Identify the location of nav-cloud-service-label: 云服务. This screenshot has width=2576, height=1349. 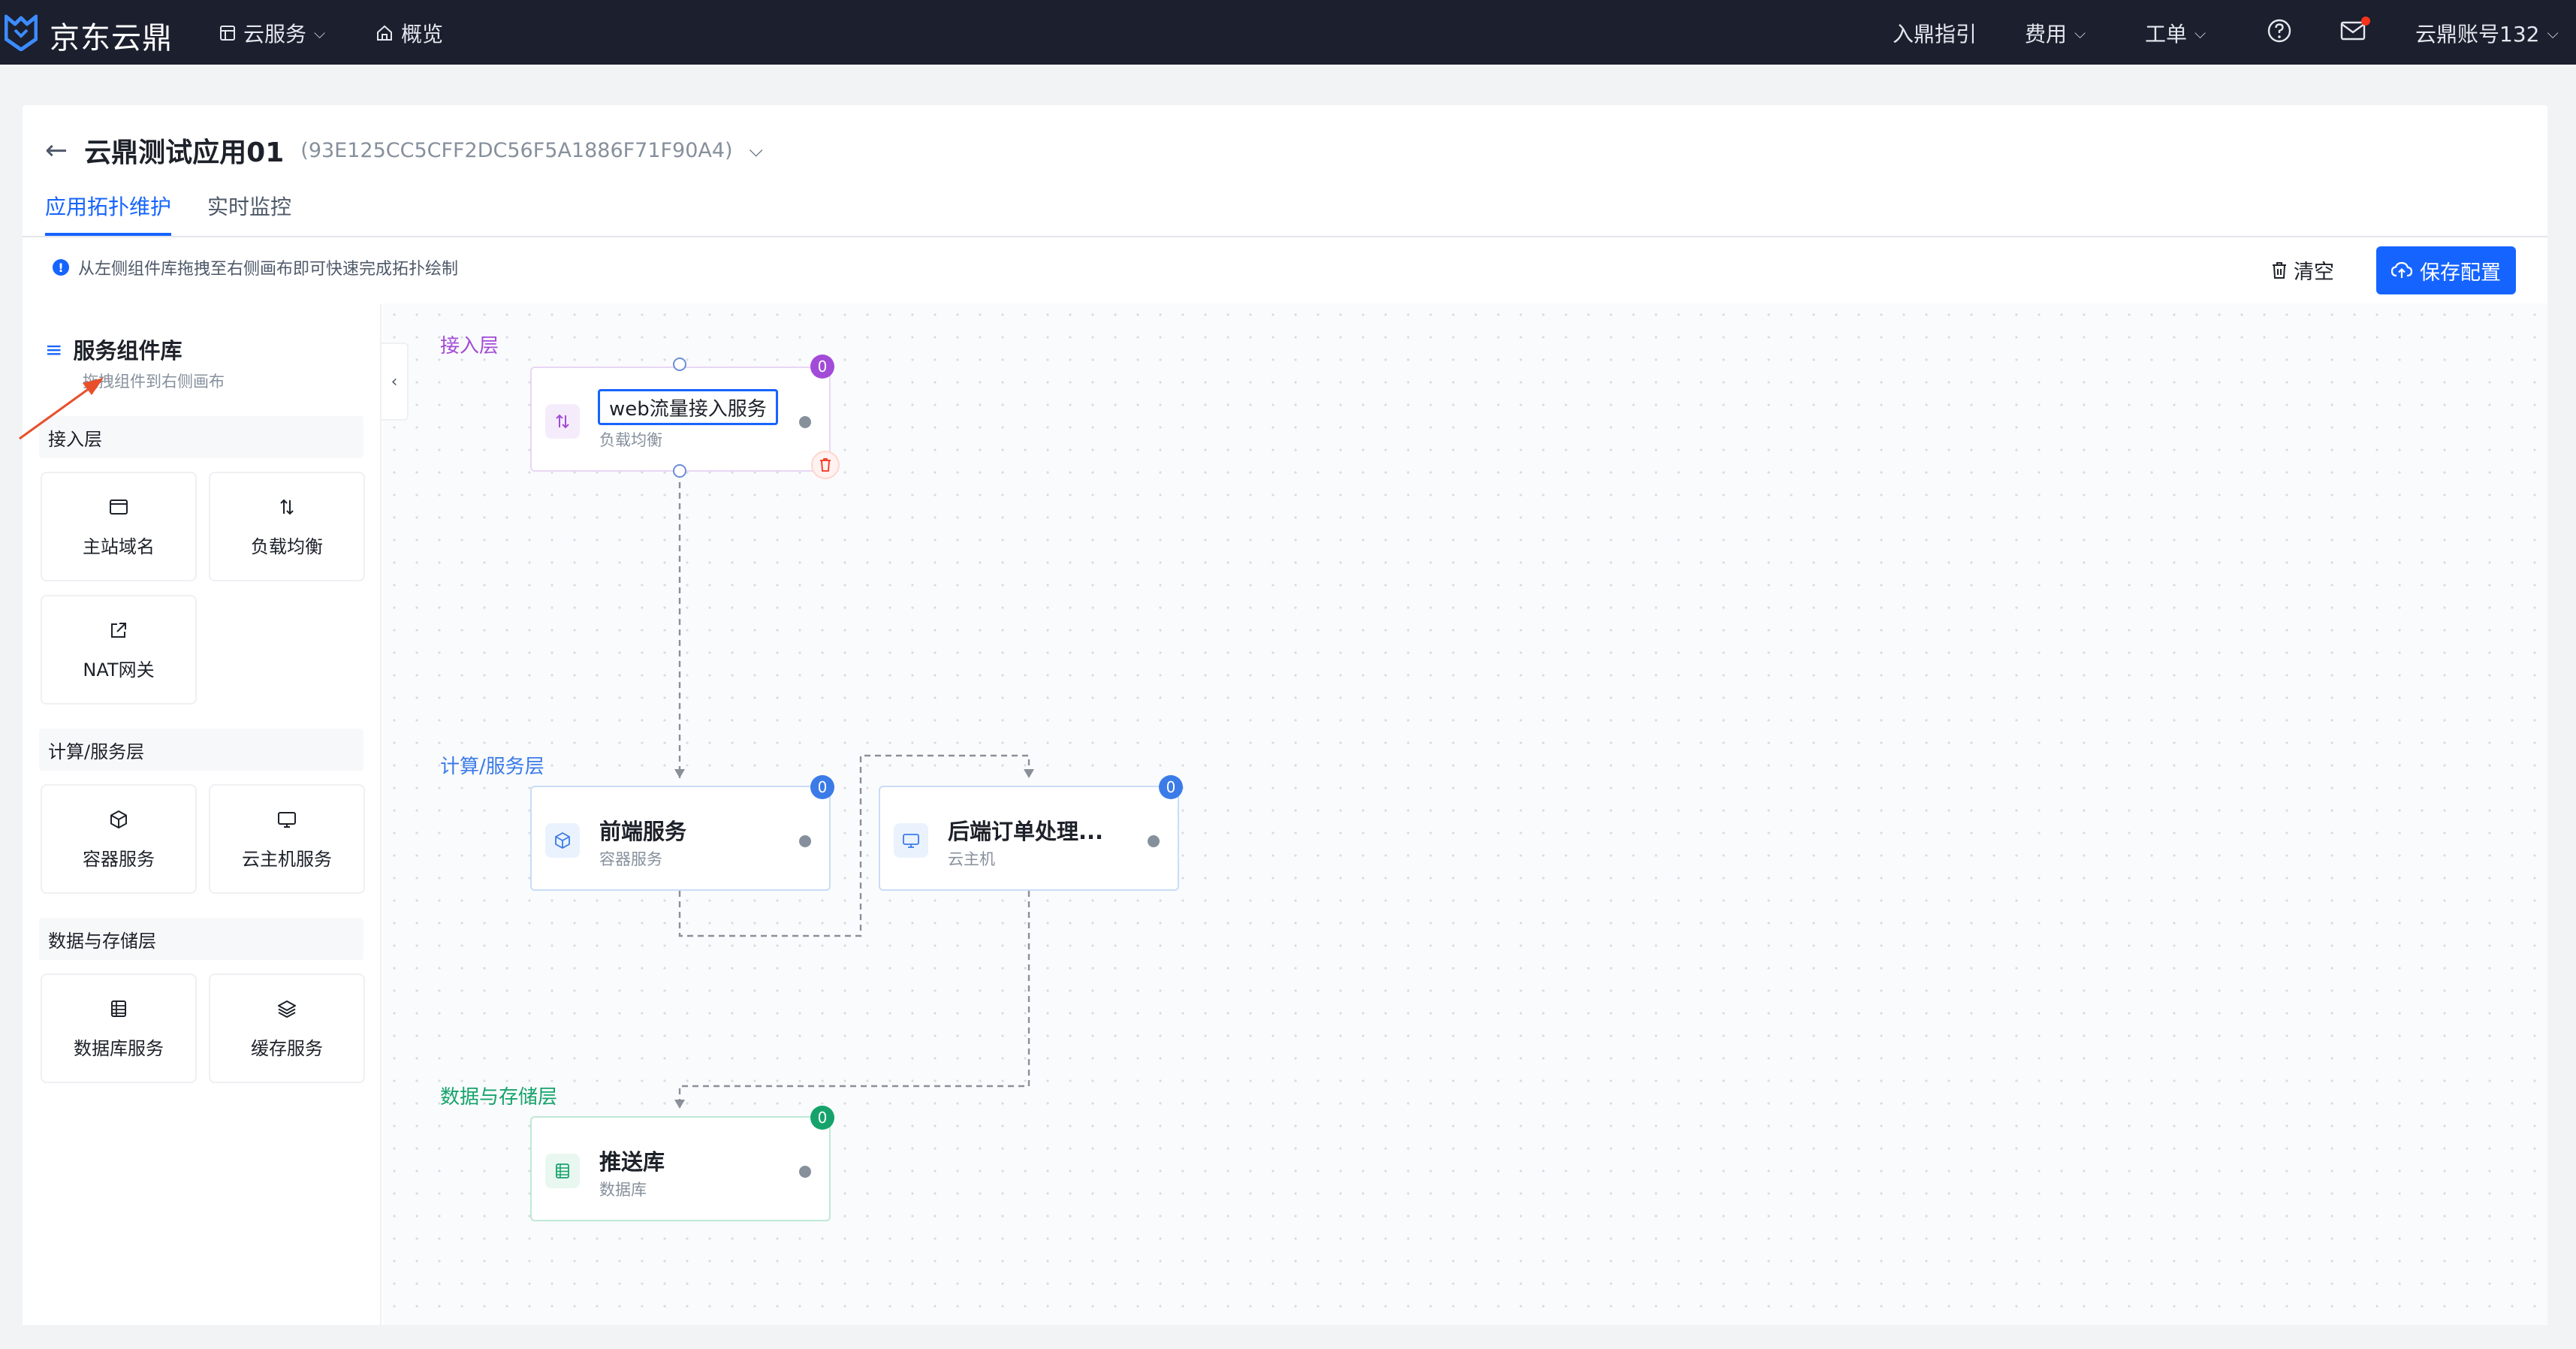
(275, 34).